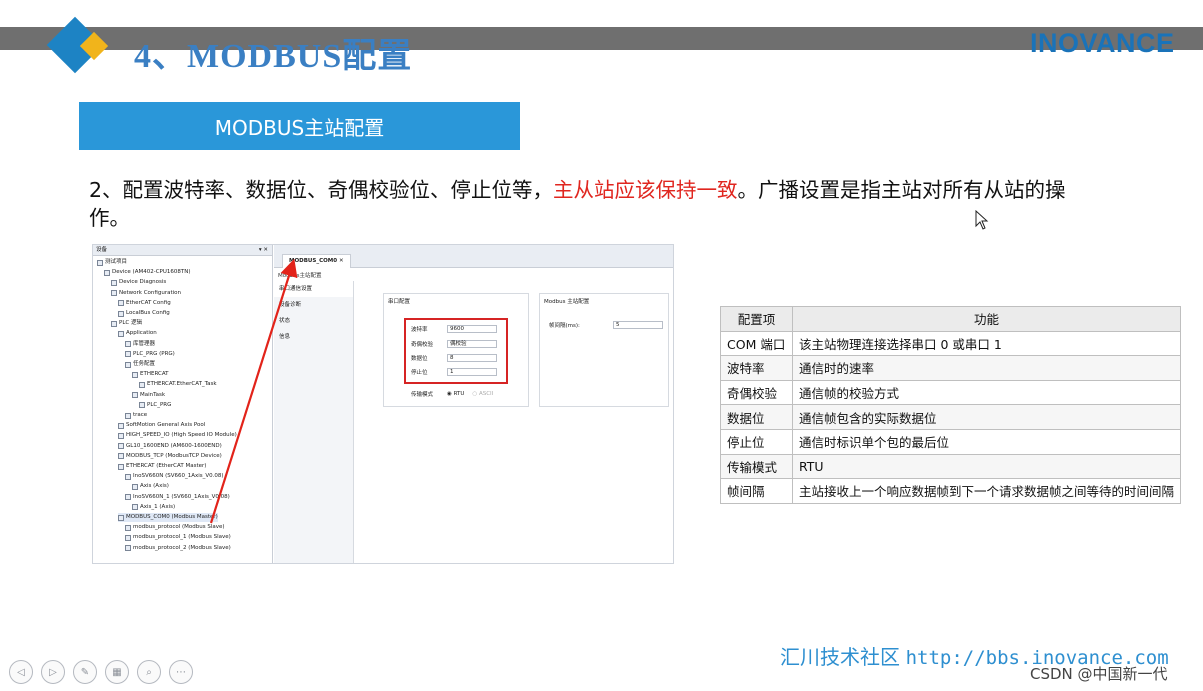 The height and width of the screenshot is (691, 1203). I want to click on tree-item: Axis (Axis), so click(150, 486).